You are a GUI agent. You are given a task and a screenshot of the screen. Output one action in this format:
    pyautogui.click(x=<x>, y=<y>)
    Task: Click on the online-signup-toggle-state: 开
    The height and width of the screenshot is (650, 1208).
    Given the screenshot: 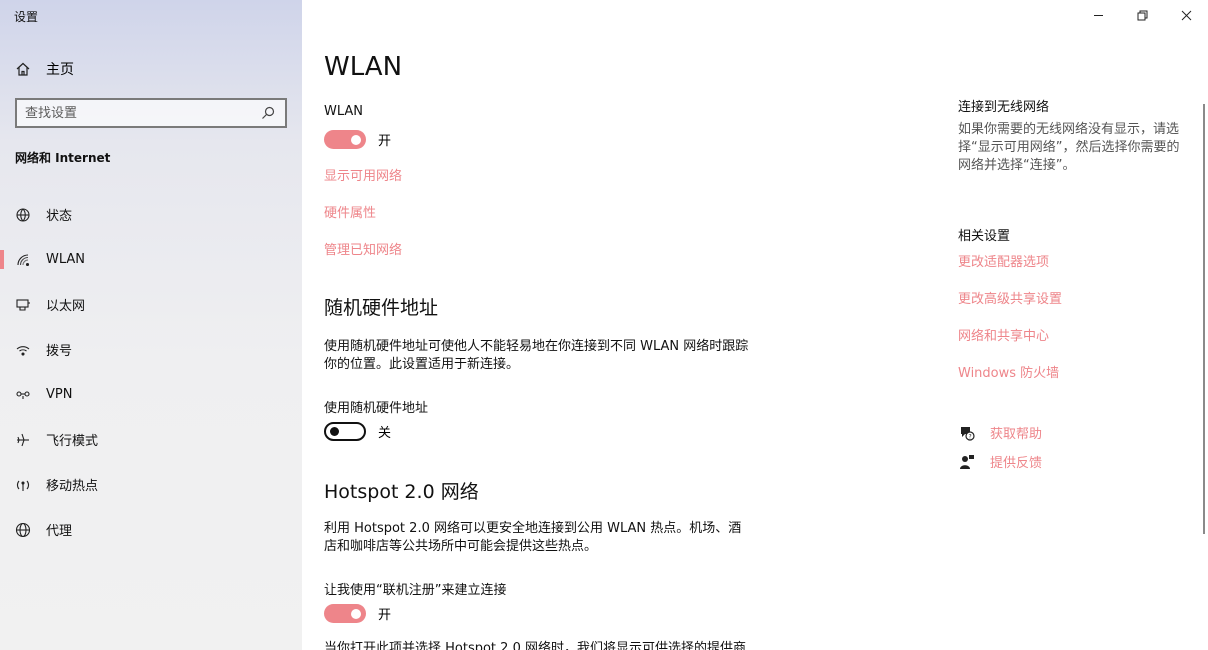 What is the action you would take?
    pyautogui.click(x=385, y=615)
    